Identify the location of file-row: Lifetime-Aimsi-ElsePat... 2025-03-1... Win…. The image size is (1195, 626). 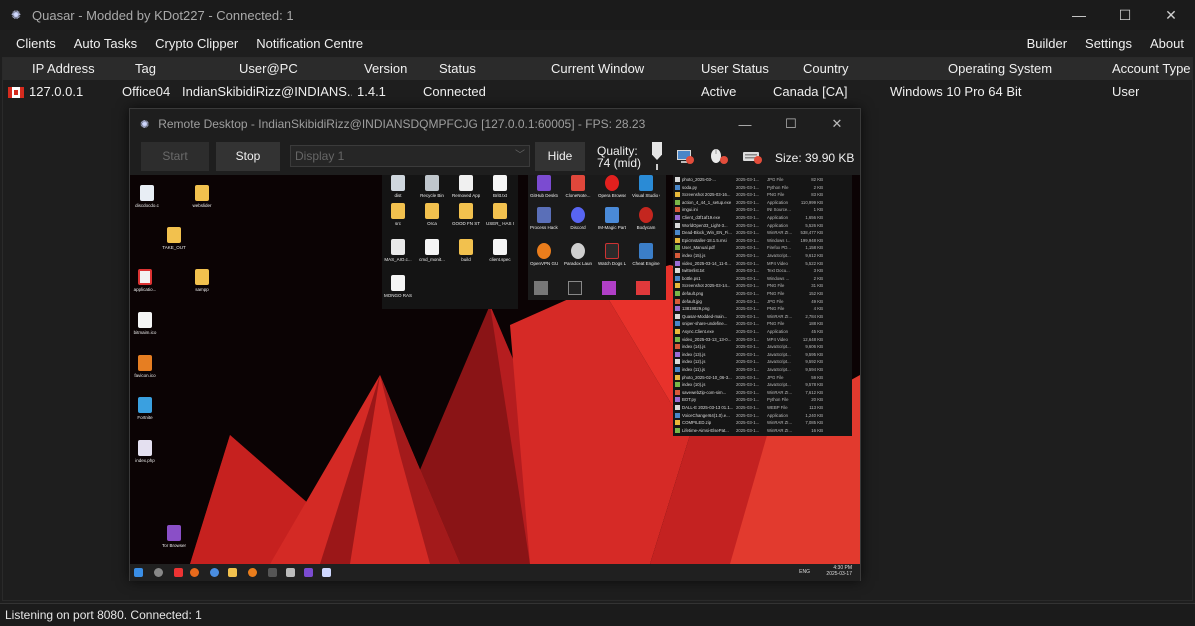
(762, 430).